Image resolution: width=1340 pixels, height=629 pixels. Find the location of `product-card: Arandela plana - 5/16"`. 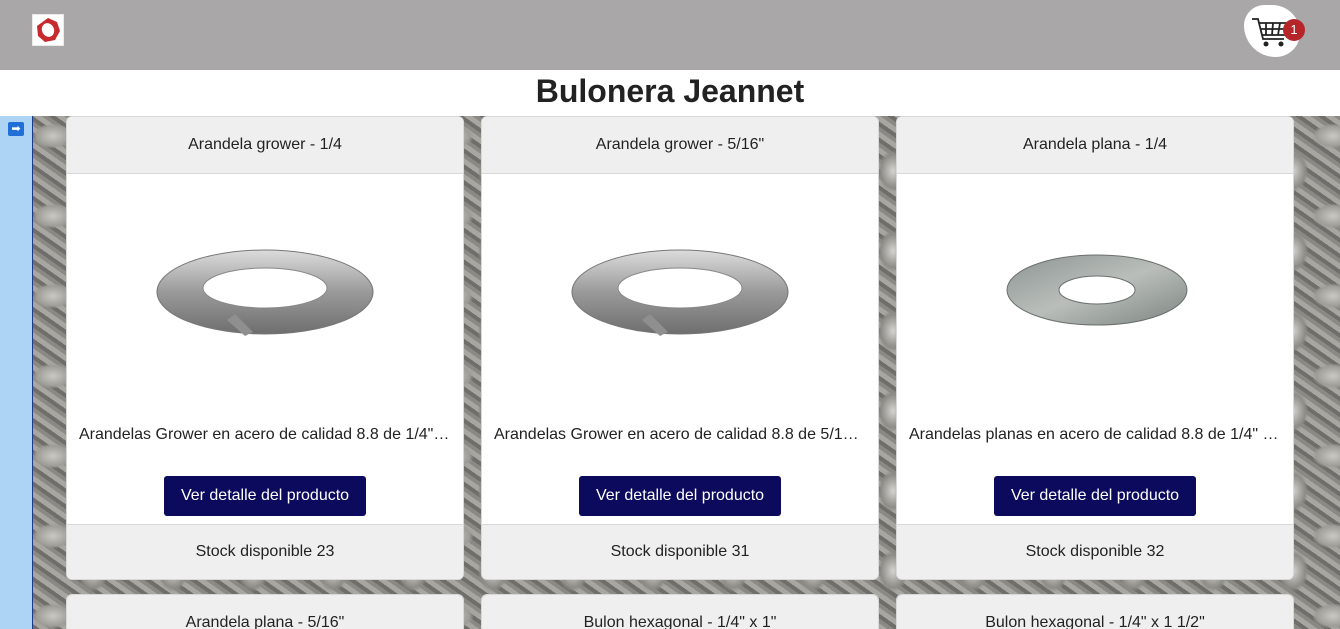

product-card: Arandela plana - 5/16" is located at coordinates (265, 611).